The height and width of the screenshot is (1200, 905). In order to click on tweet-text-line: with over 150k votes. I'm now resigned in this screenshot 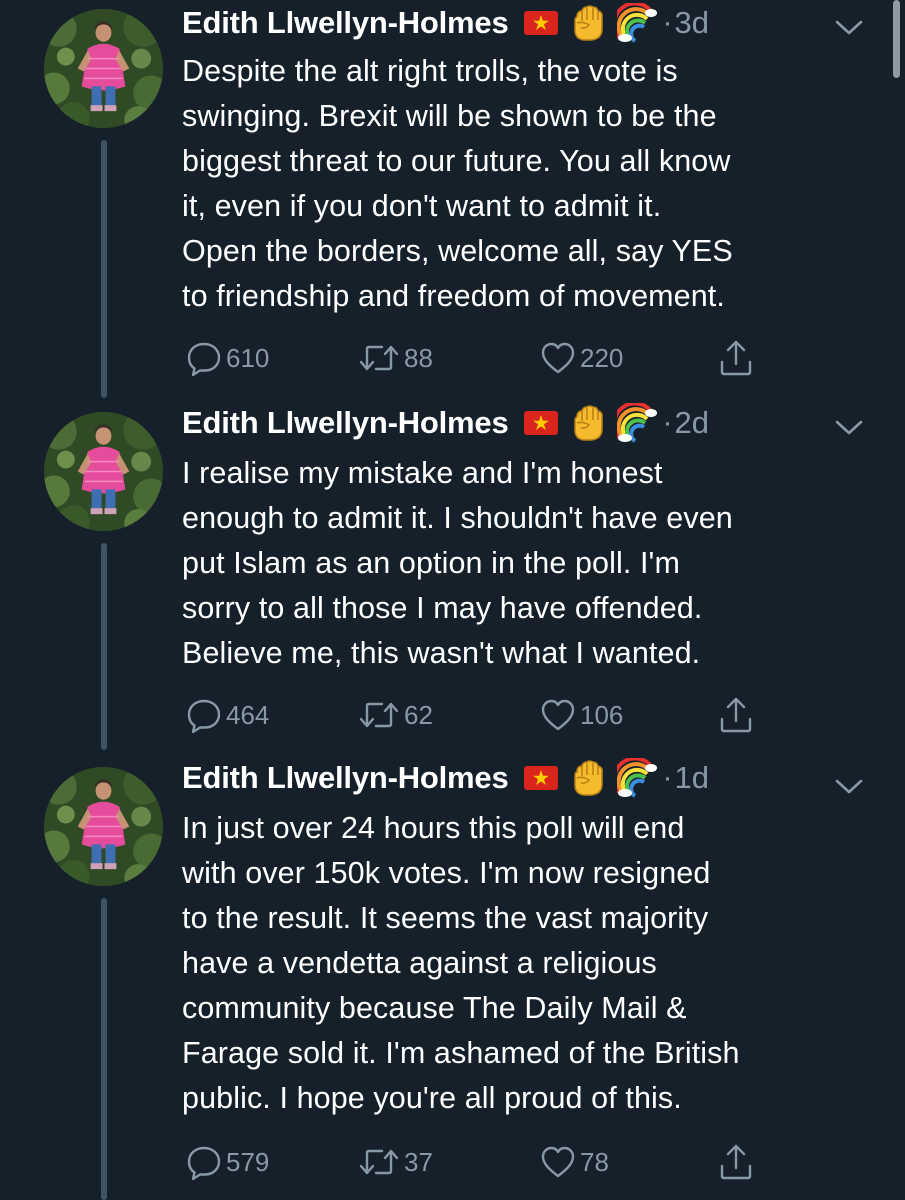, I will do `click(446, 873)`.